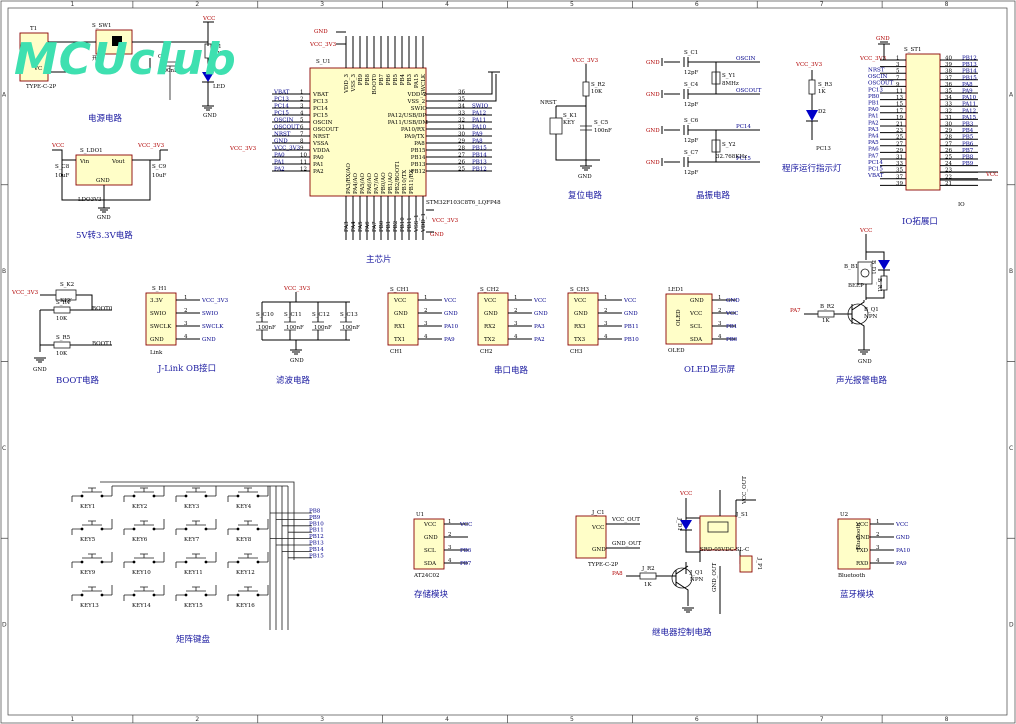 The height and width of the screenshot is (724, 1016). I want to click on uart-pin-label: GND, so click(401, 314).